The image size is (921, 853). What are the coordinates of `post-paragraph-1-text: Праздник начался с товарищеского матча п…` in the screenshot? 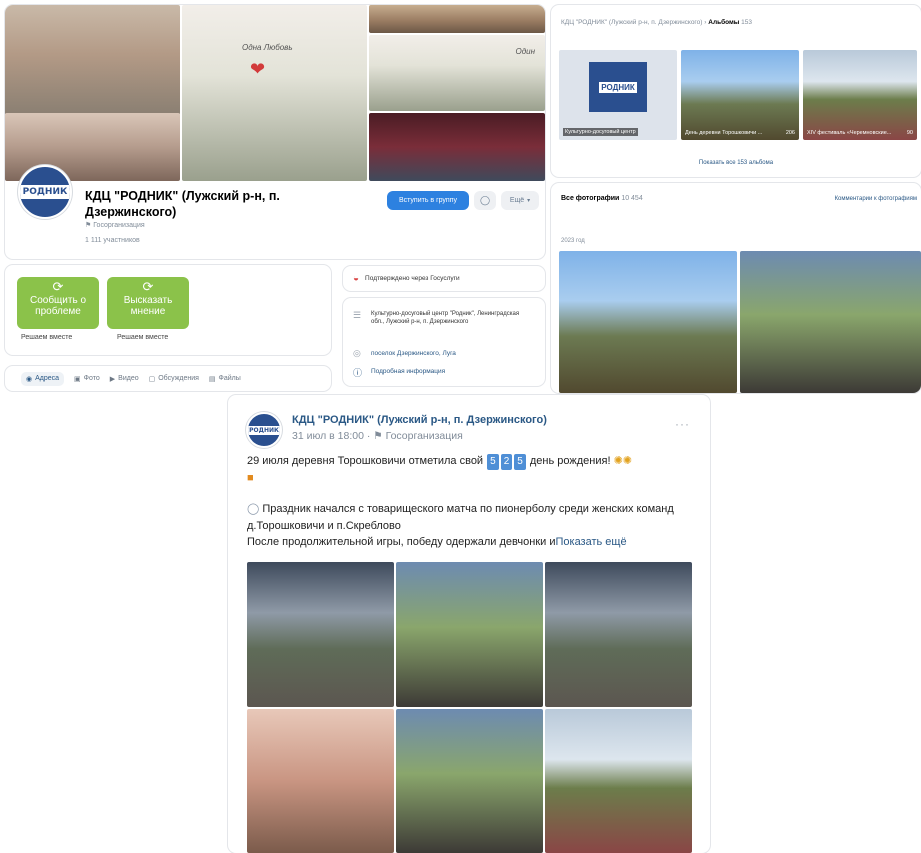 It's located at (460, 518).